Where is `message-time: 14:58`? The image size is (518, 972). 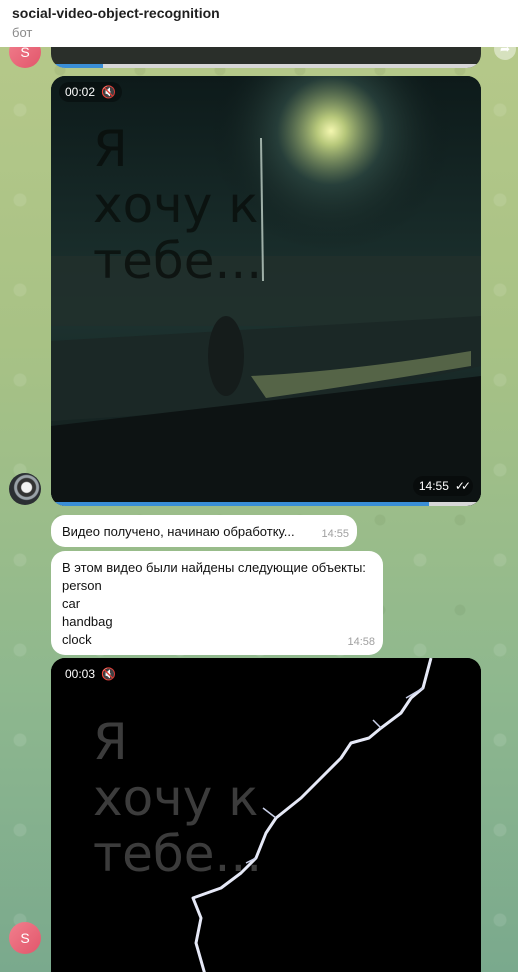 message-time: 14:58 is located at coordinates (361, 642).